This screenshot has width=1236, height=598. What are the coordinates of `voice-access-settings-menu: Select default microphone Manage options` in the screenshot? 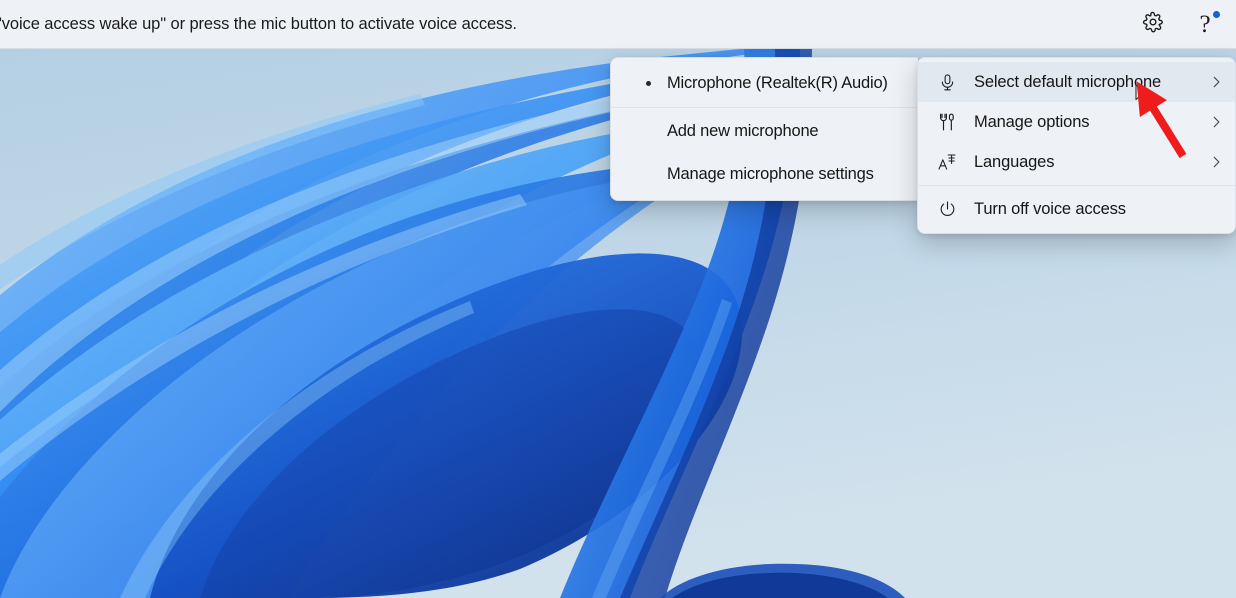 It's located at (1076, 145).